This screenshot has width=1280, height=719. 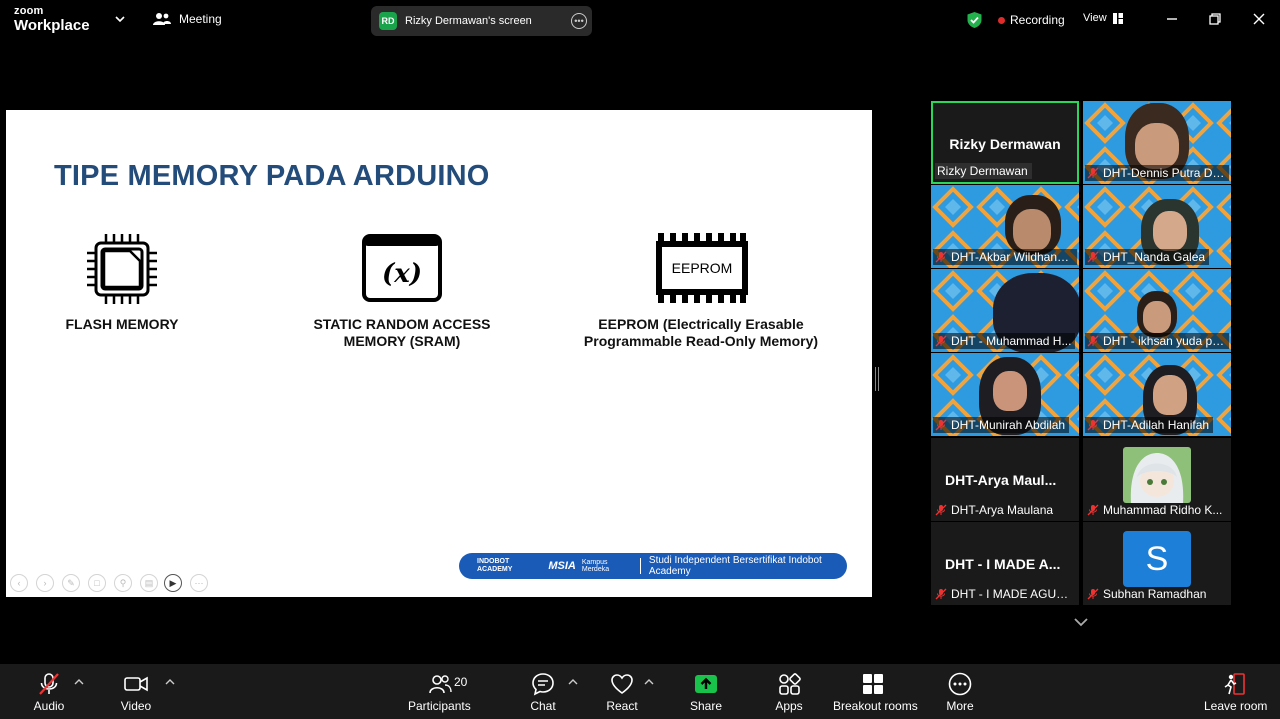 What do you see at coordinates (1259, 19) in the screenshot?
I see `close-icon` at bounding box center [1259, 19].